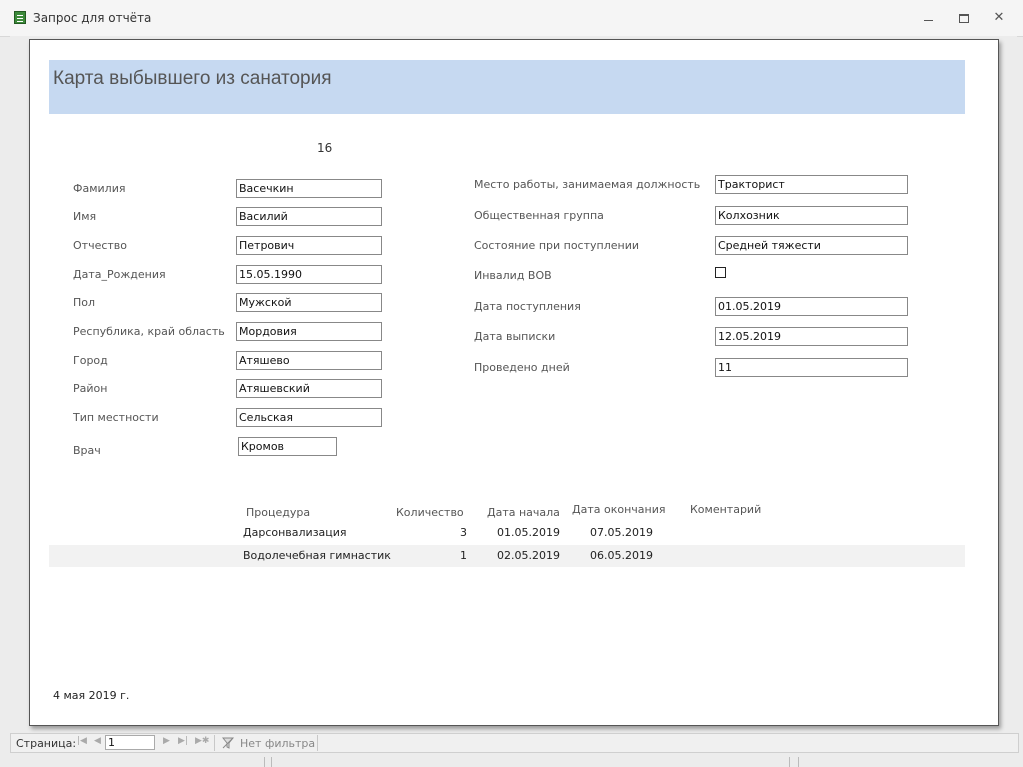  I want to click on new-record-icon: ▶✱, so click(202, 741).